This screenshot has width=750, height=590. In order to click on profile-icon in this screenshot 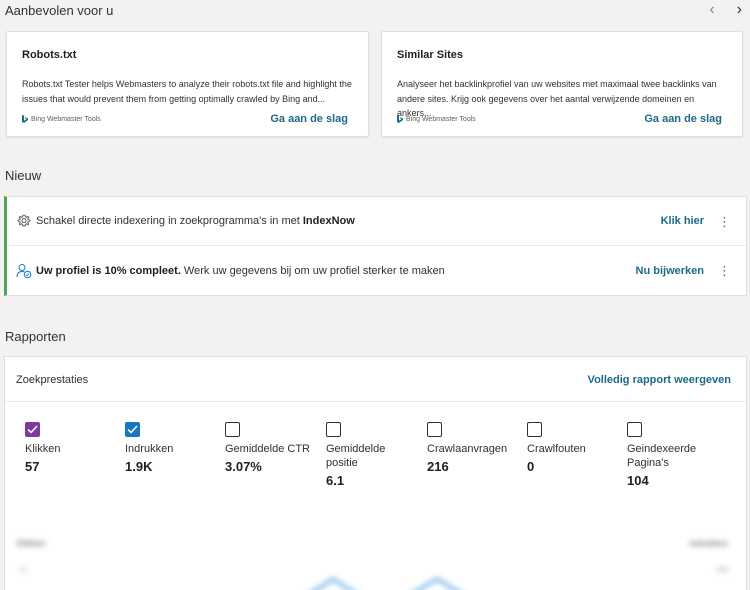, I will do `click(24, 271)`.